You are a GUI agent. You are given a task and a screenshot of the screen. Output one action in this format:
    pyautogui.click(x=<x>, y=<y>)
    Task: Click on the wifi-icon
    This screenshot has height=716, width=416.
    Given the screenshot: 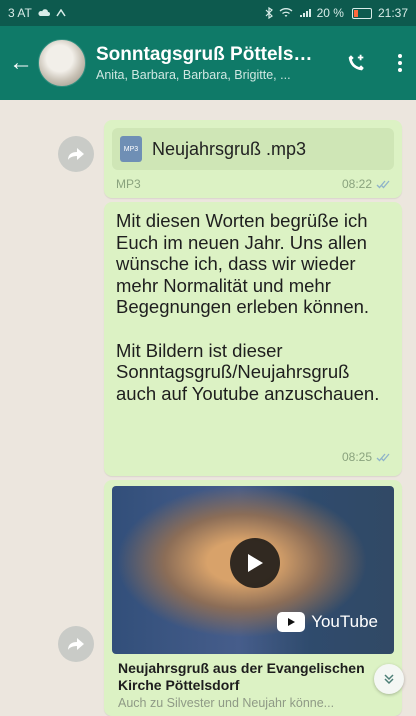 What is the action you would take?
    pyautogui.click(x=286, y=12)
    